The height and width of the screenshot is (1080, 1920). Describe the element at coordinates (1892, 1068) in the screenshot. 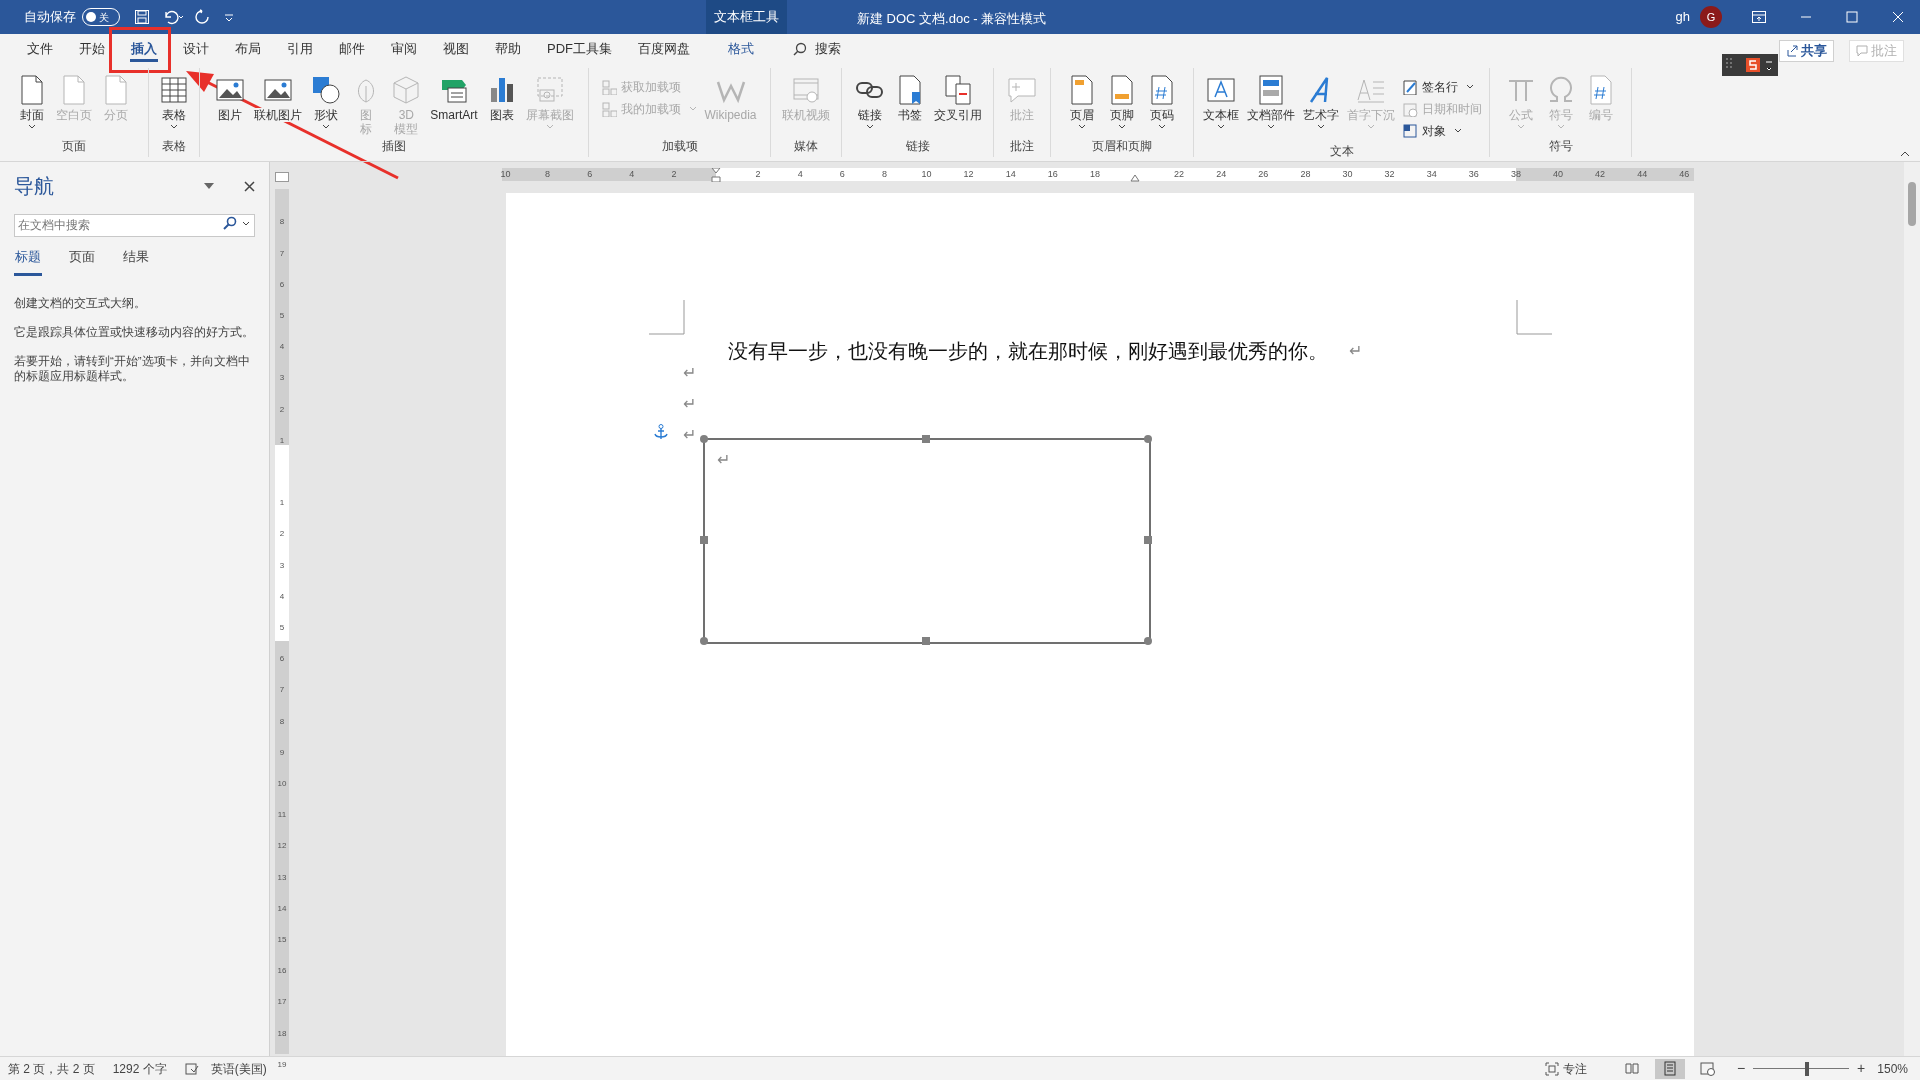

I see `zoom-level: 150%` at that location.